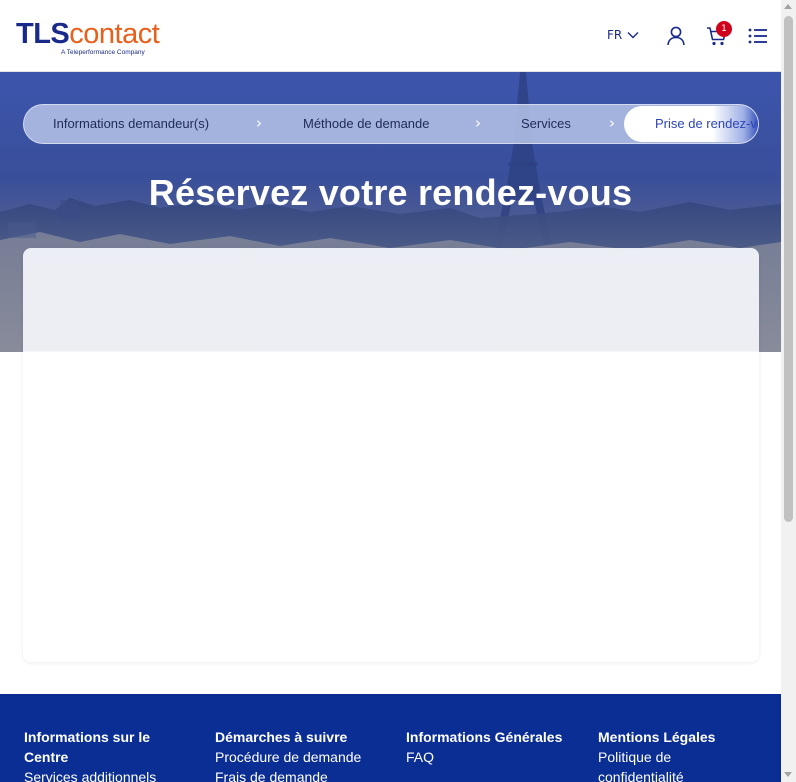  I want to click on step-applicant-info: Informations demandeur(s), so click(131, 124).